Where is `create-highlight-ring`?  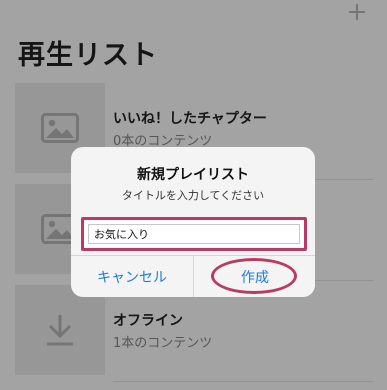
create-highlight-ring is located at coordinates (254, 276).